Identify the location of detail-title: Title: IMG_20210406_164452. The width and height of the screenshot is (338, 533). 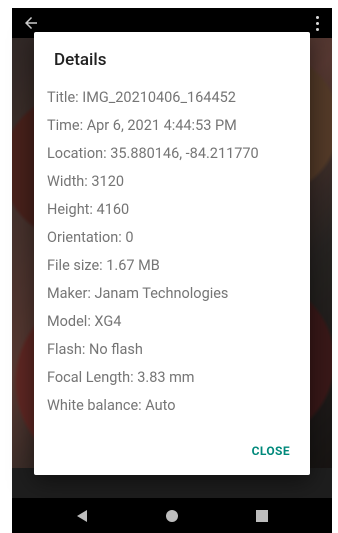
(141, 97).